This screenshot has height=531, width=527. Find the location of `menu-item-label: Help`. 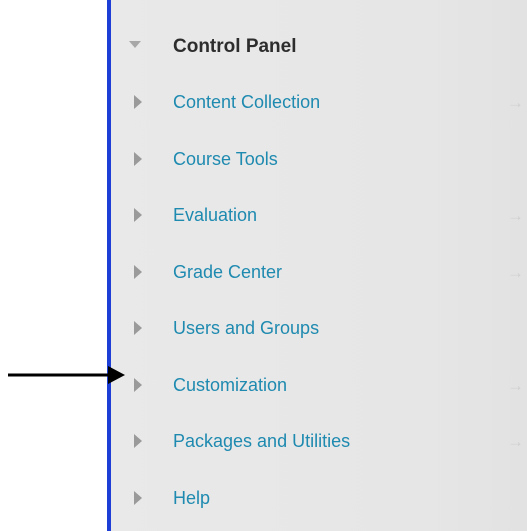

menu-item-label: Help is located at coordinates (191, 498).